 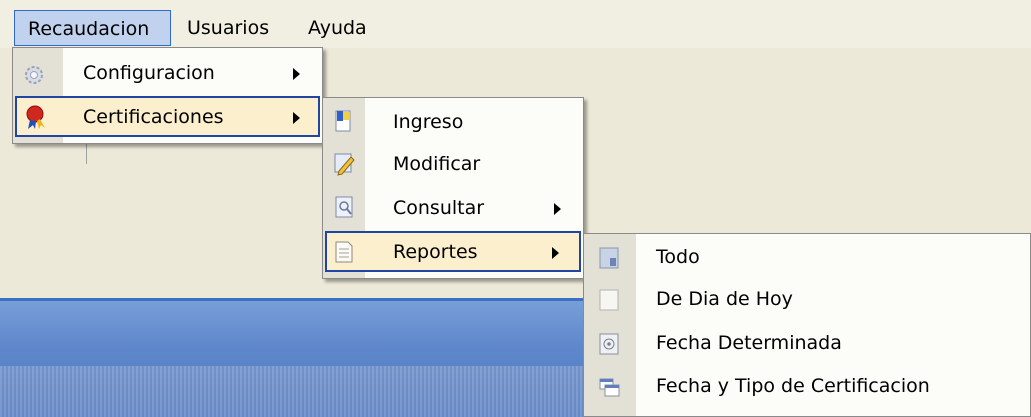 What do you see at coordinates (149, 73) in the screenshot?
I see `menu-item-label: Configuracion` at bounding box center [149, 73].